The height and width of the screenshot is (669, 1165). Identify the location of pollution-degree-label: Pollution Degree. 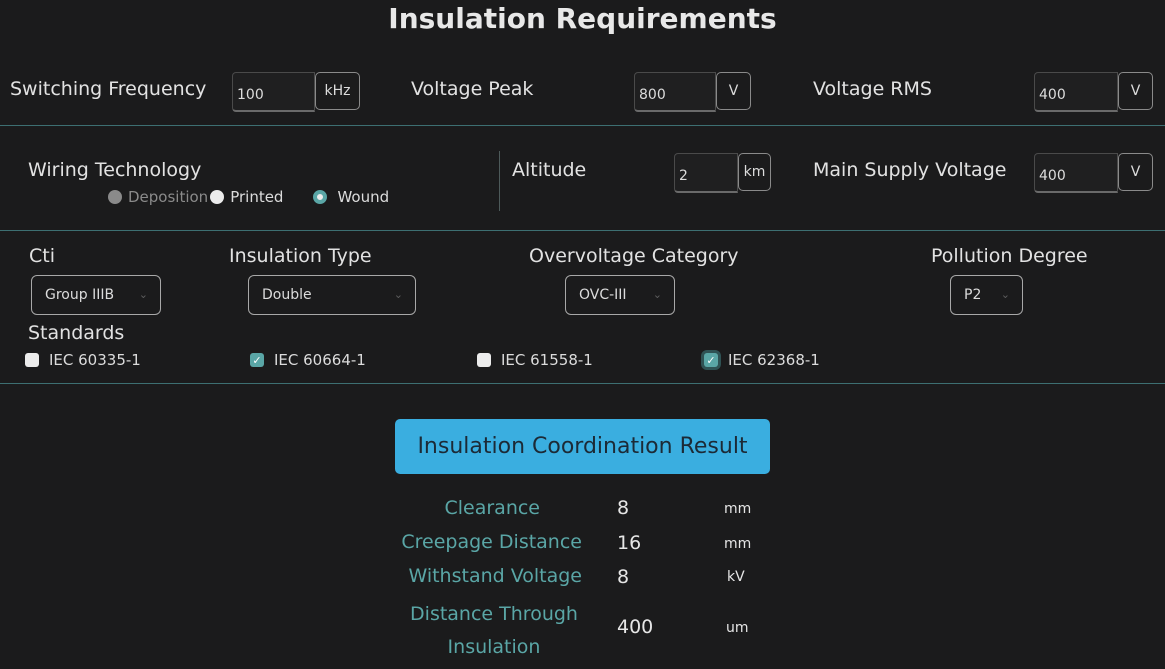
(1009, 256).